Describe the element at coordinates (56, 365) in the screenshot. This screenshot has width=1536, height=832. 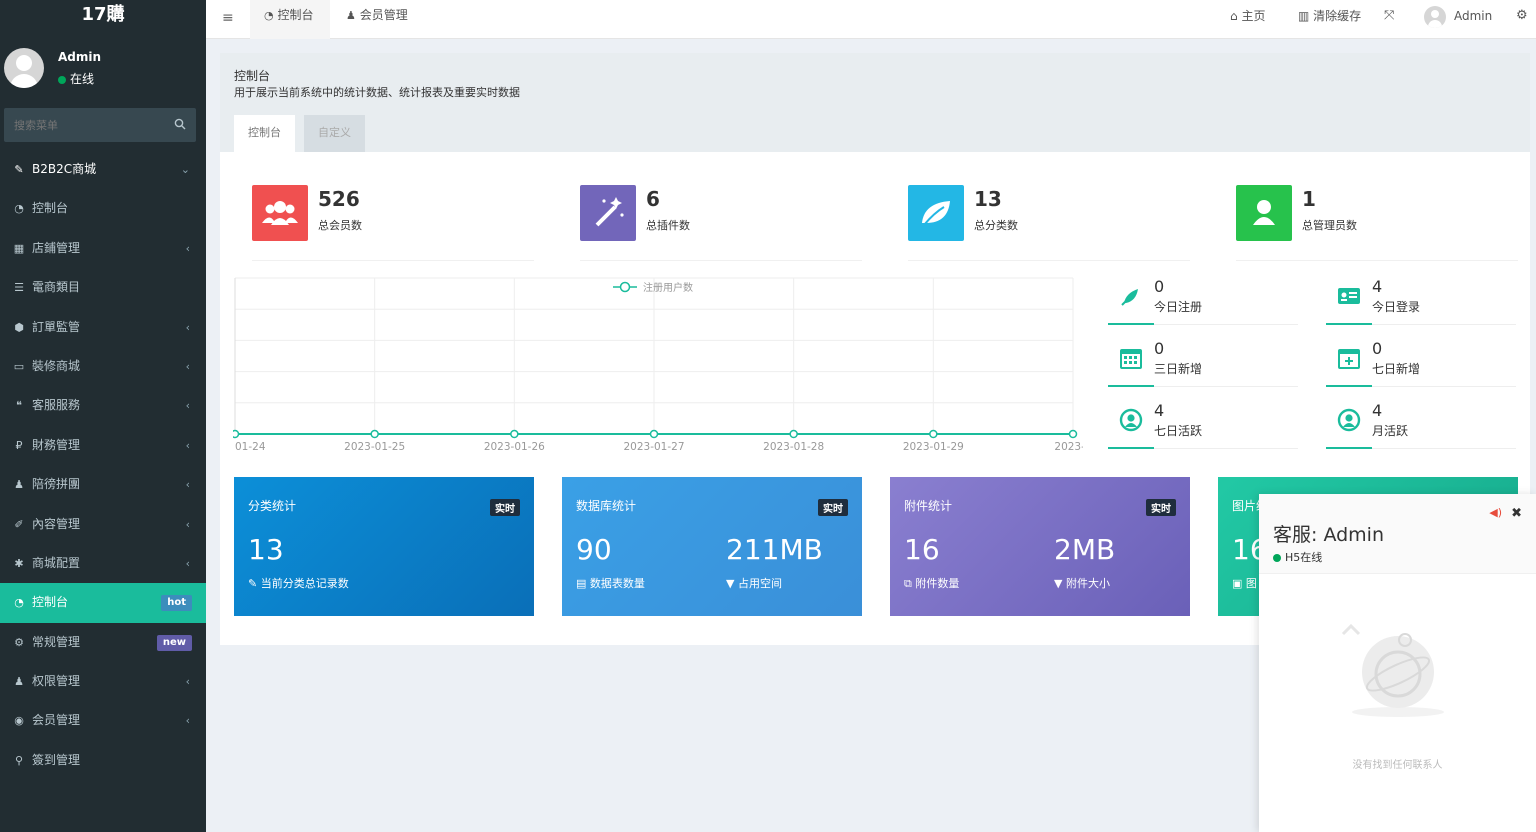
I see `sidebar-item-label: 裝修商城` at that location.